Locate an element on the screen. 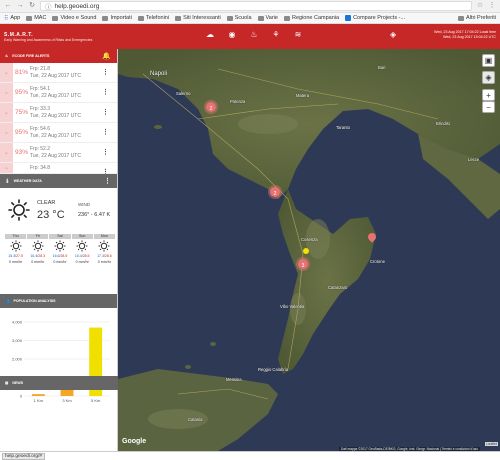 The width and height of the screenshot is (500, 460). y-tick-label: 2,000 is located at coordinates (17, 359).